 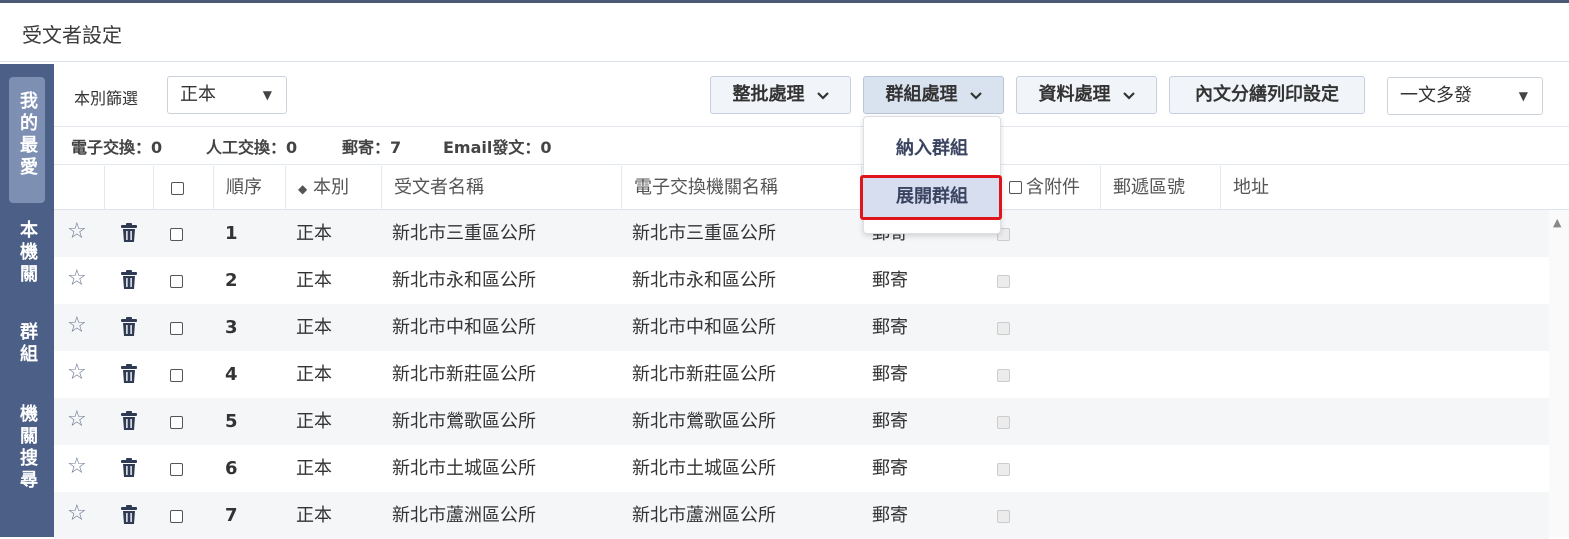 What do you see at coordinates (128, 188) in the screenshot?
I see `header-trash-col` at bounding box center [128, 188].